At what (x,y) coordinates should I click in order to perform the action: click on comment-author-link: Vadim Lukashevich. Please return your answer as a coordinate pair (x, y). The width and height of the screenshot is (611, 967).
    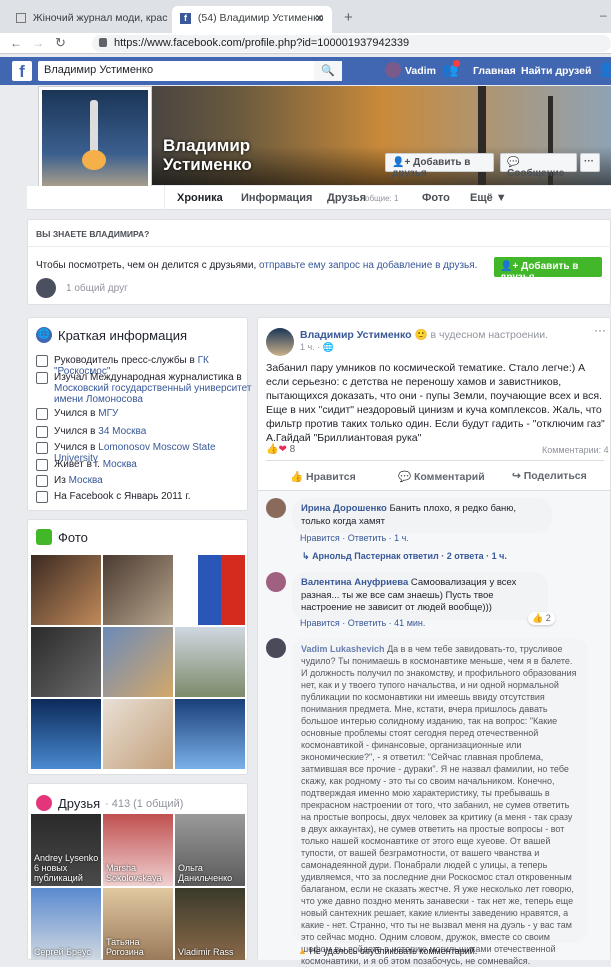
    Looking at the image, I should click on (343, 649).